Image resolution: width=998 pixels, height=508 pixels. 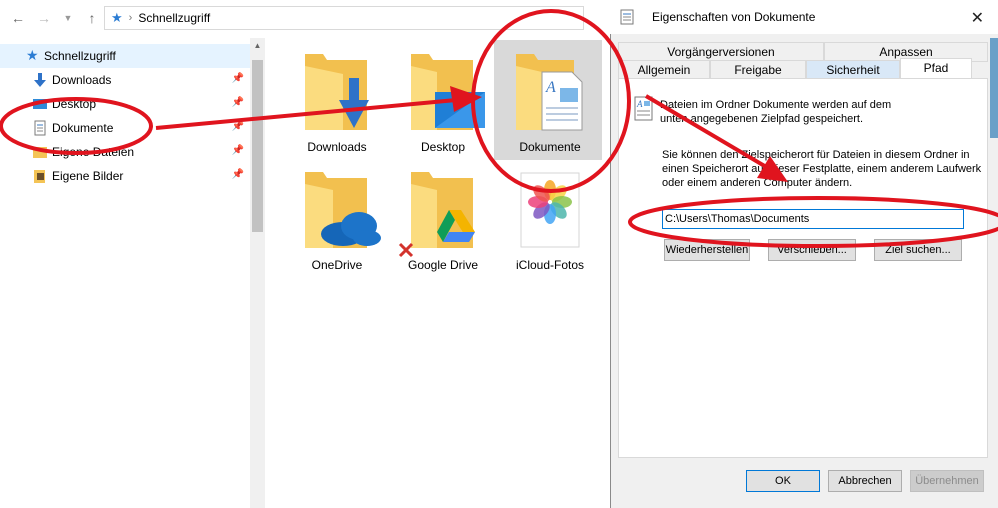 I want to click on tile-documents: A Dokumente, so click(x=550, y=104).